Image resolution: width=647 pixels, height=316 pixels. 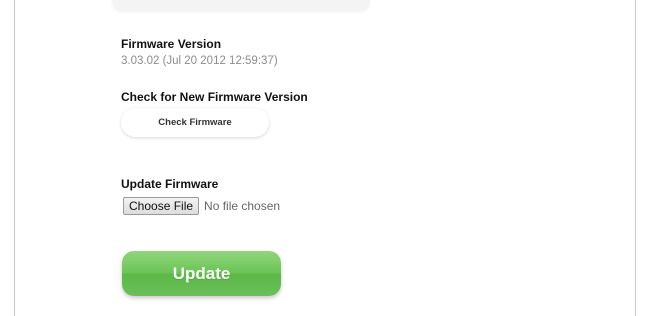 I want to click on firmware-version-value: 3.03.02 (Jul 20 2012 12:59:37), so click(x=199, y=61).